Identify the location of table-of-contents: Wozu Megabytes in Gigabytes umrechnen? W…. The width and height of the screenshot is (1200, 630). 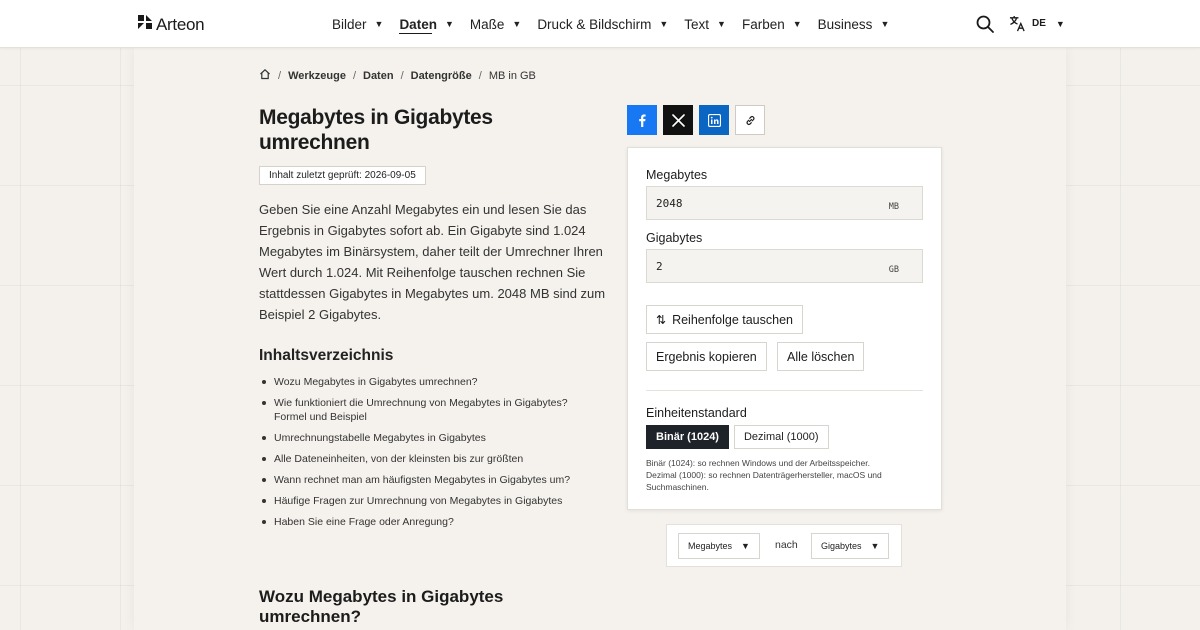
(429, 455).